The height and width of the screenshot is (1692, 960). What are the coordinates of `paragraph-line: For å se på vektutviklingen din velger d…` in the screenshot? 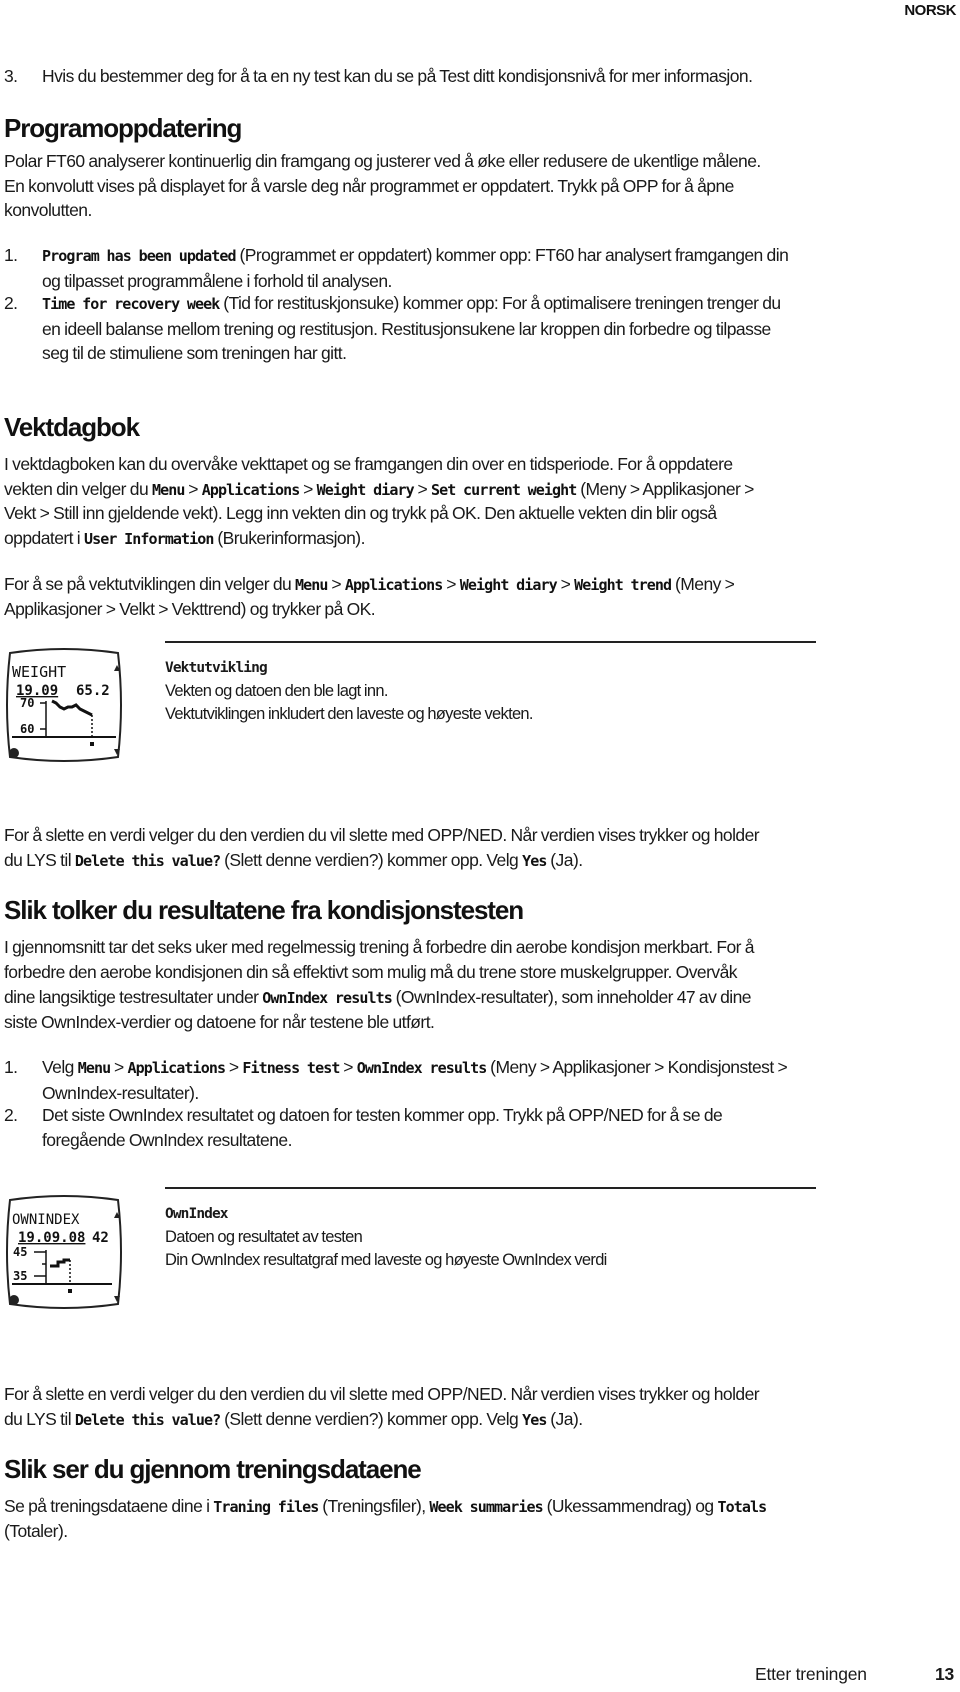 It's located at (369, 585).